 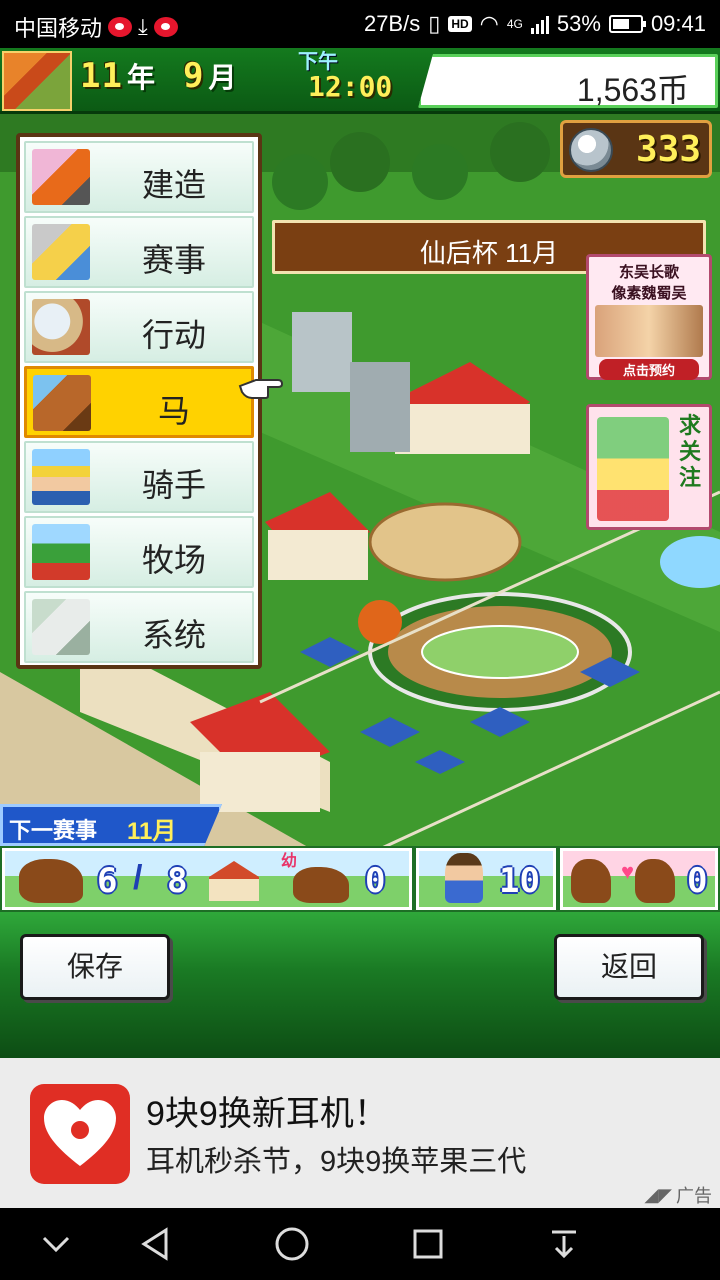 I want to click on race-icon, so click(x=61, y=252).